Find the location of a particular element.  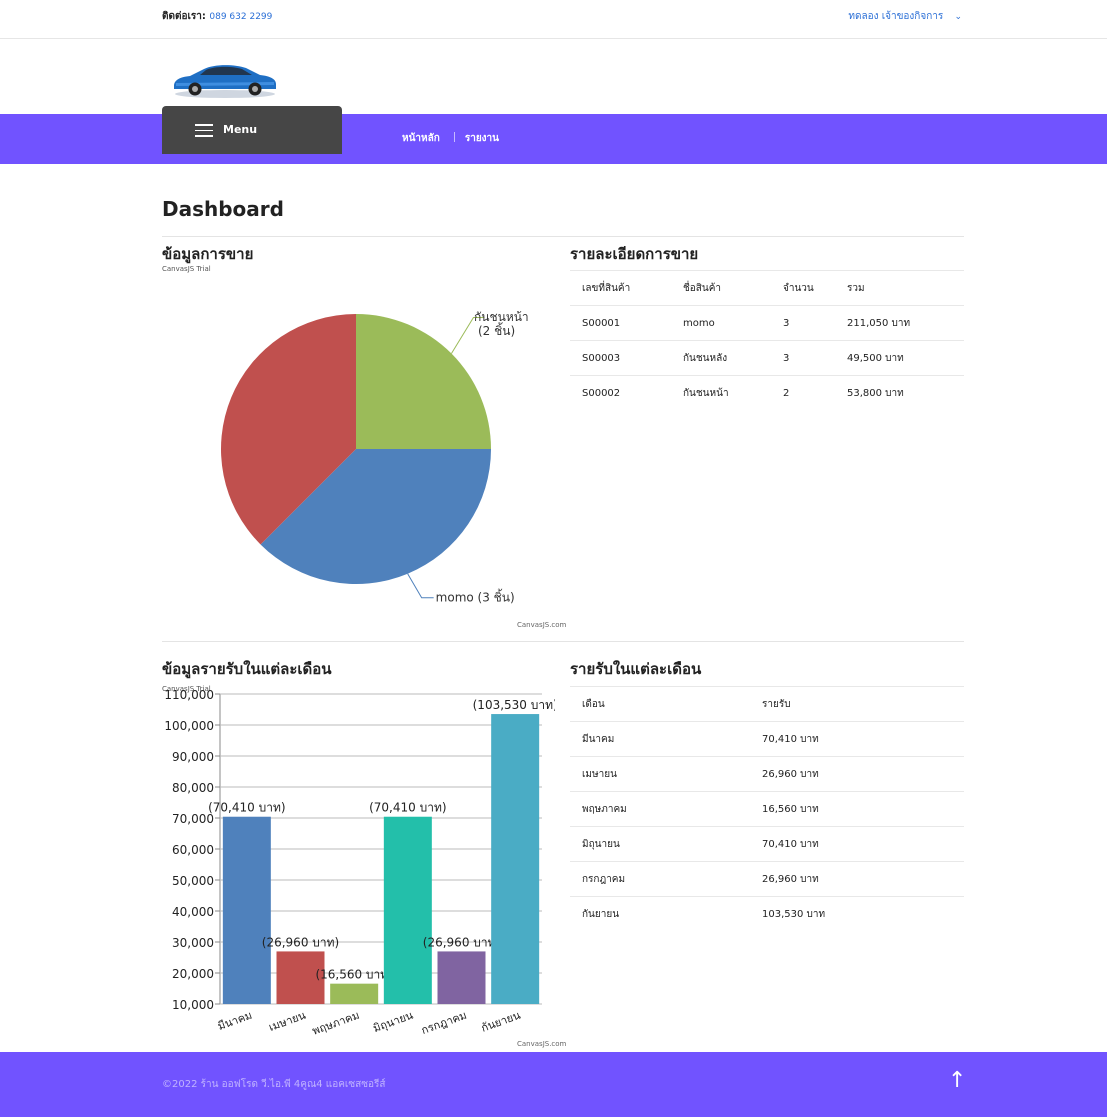

menu-button: Menu is located at coordinates (252, 130).